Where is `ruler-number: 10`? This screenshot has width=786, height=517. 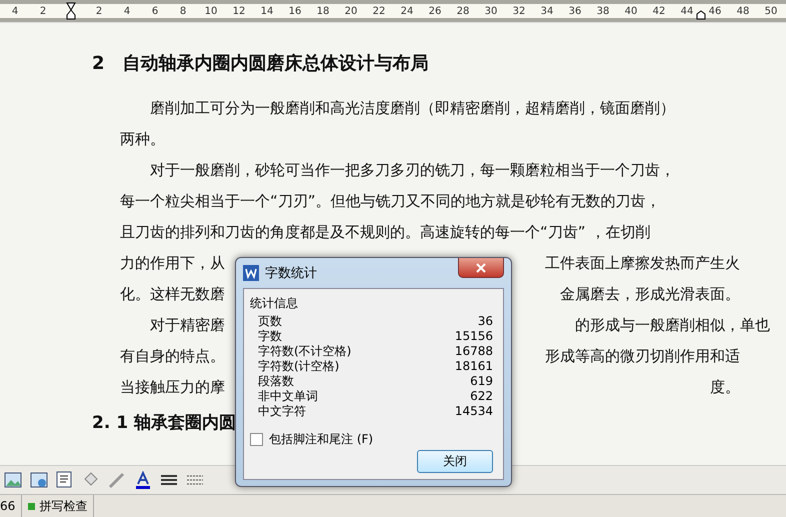
ruler-number: 10 is located at coordinates (211, 11).